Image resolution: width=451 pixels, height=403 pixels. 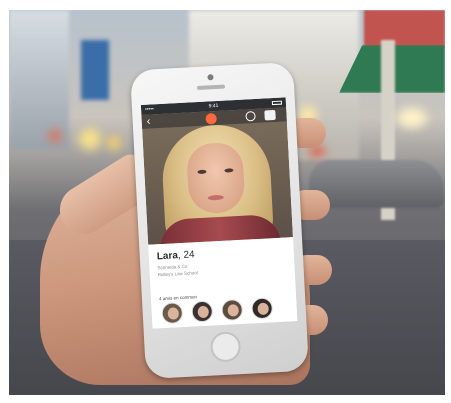 I want to click on mutual-friends-label: 4 amis en commun, so click(x=178, y=298).